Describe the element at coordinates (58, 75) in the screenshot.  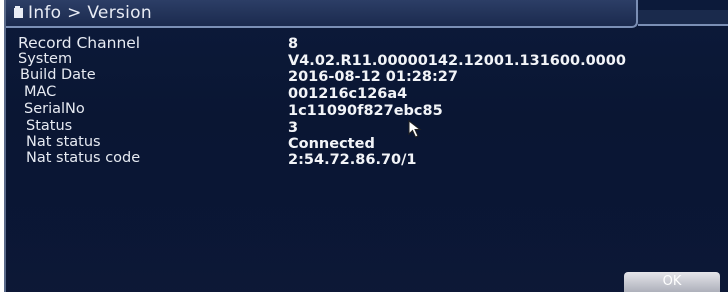
I see `info-label: Build Date` at that location.